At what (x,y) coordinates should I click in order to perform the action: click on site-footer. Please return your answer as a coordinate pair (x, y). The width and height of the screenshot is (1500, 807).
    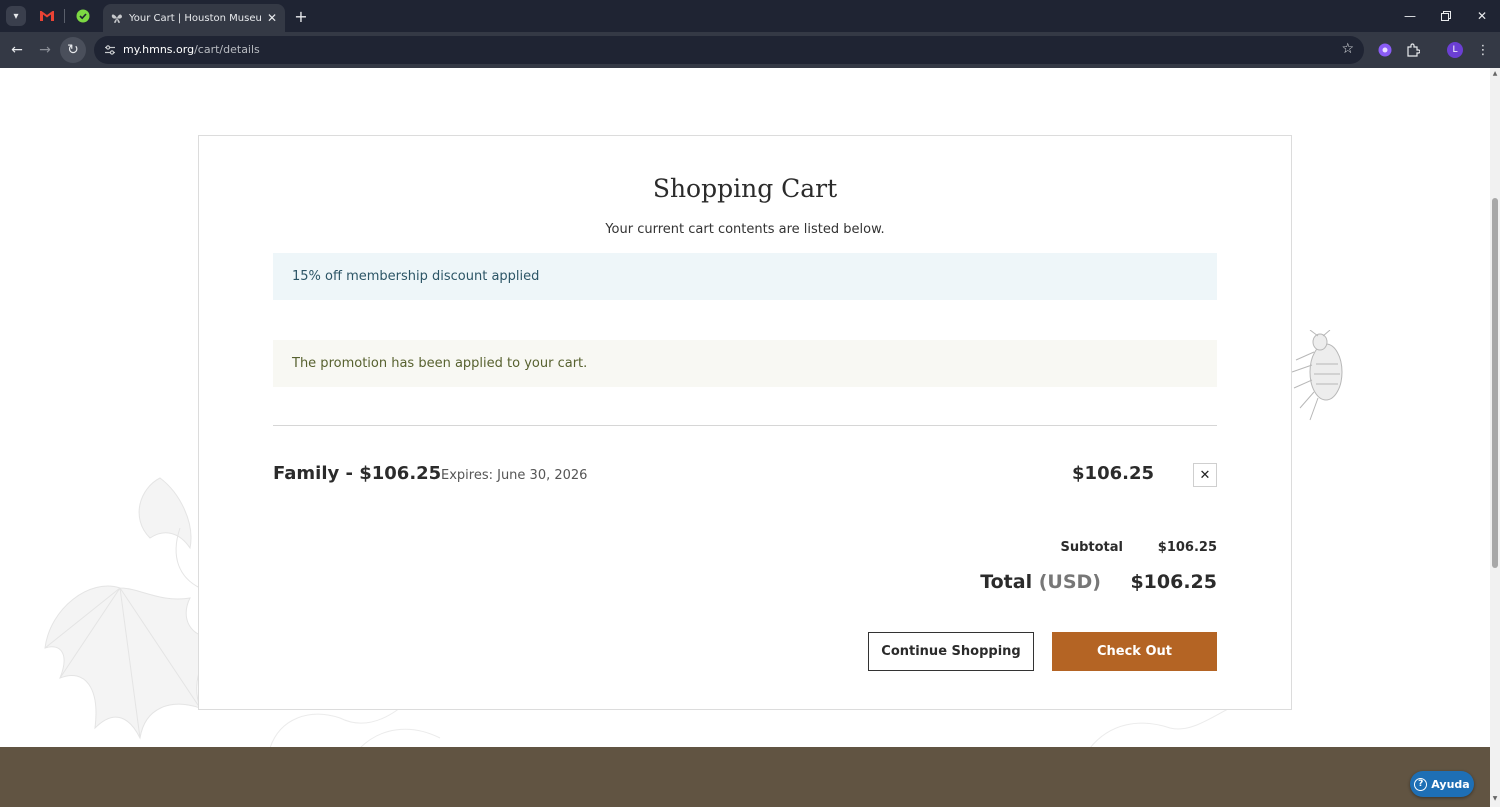
    Looking at the image, I should click on (745, 777).